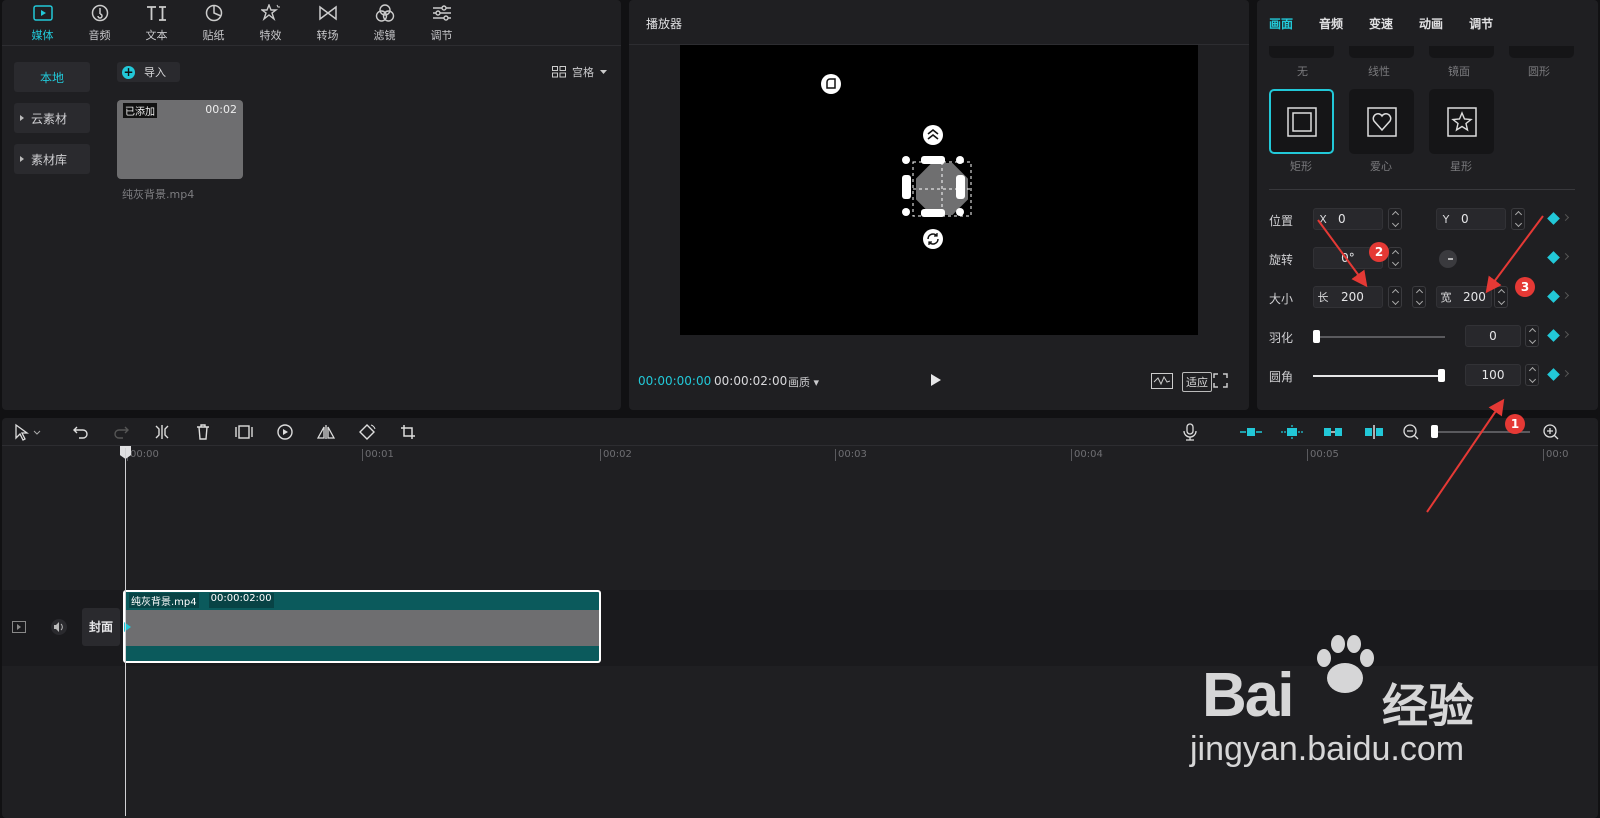 The height and width of the screenshot is (818, 1600). Describe the element at coordinates (99, 23) in the screenshot. I see `tab-audio: 音频` at that location.